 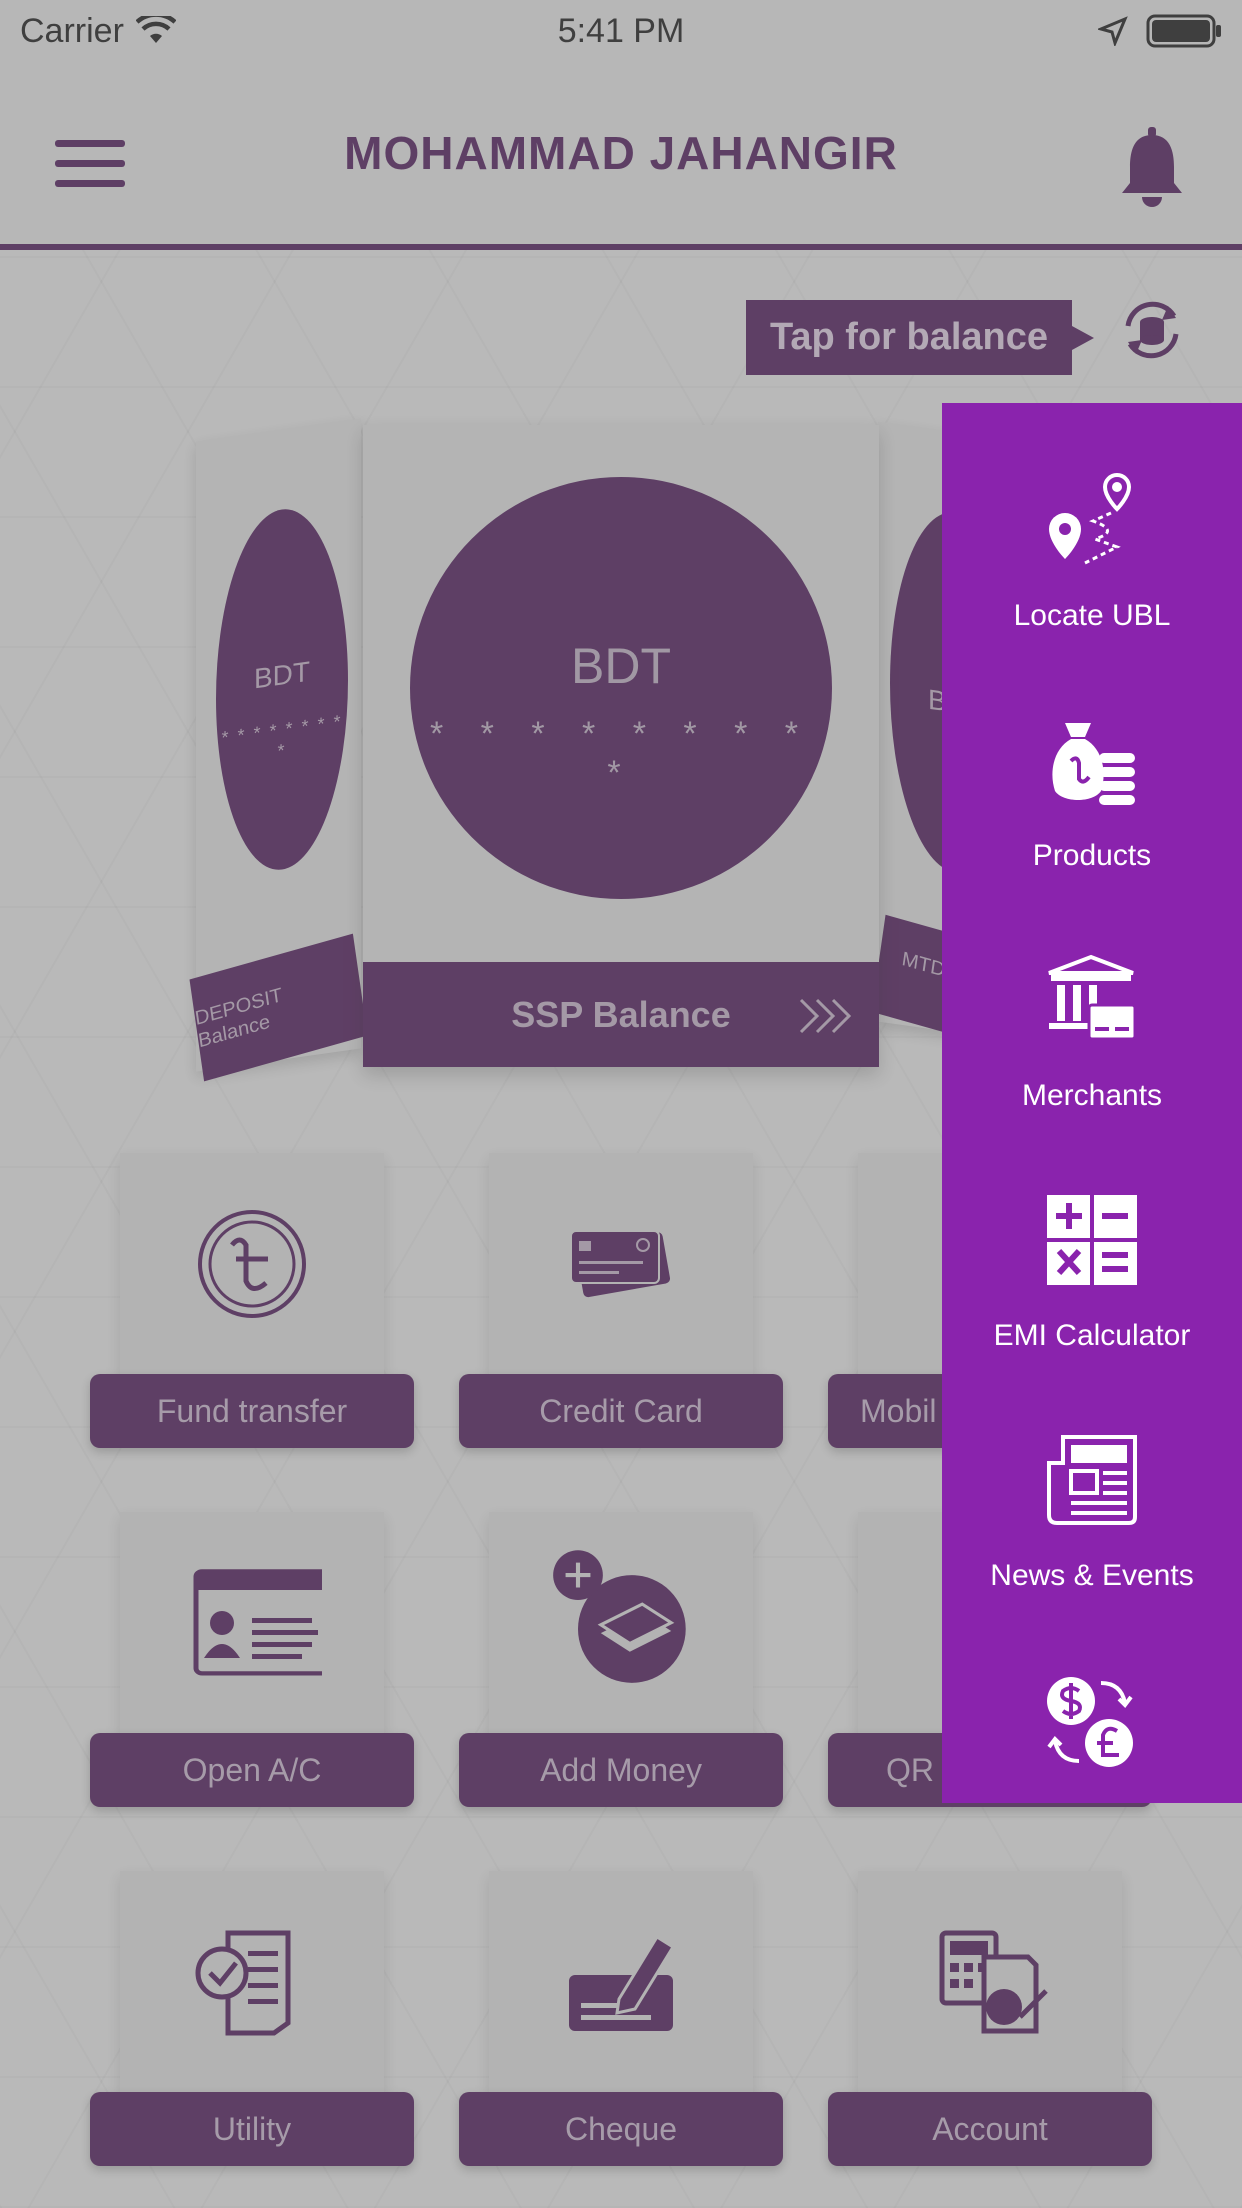 I want to click on side-item-label: Locate UBL, so click(x=1092, y=615).